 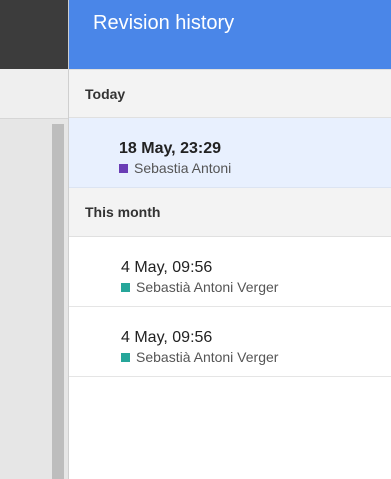 I want to click on section-header-this-month: This month, so click(x=230, y=212).